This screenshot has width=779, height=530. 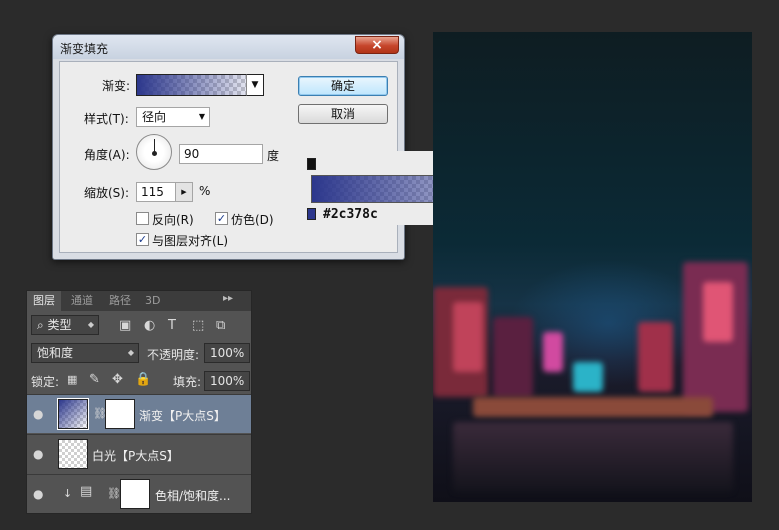 I want to click on lock-transparent-pixels-icon: ▦, so click(x=72, y=379).